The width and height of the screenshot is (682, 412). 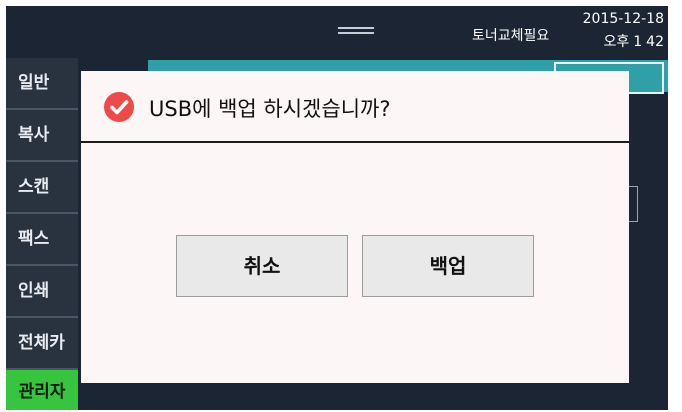 What do you see at coordinates (42, 188) in the screenshot?
I see `sidebar-item-scan: 스캔` at bounding box center [42, 188].